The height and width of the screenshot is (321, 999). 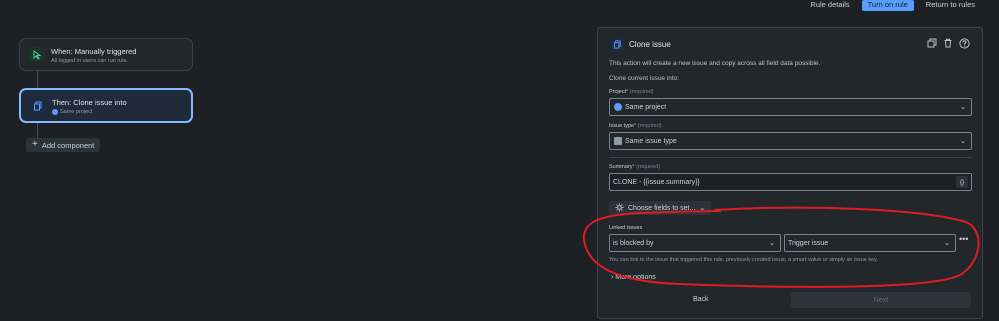 What do you see at coordinates (656, 182) in the screenshot?
I see `summary-value: CLONE - {{issue.summary}}` at bounding box center [656, 182].